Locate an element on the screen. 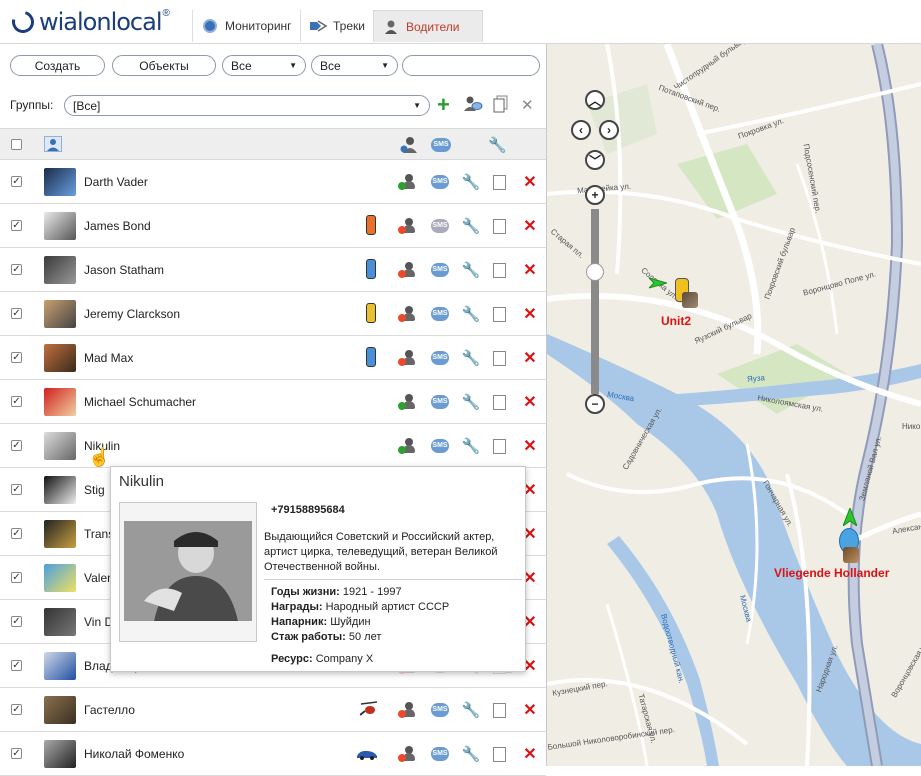 The width and height of the screenshot is (921, 776). search-input is located at coordinates (471, 65).